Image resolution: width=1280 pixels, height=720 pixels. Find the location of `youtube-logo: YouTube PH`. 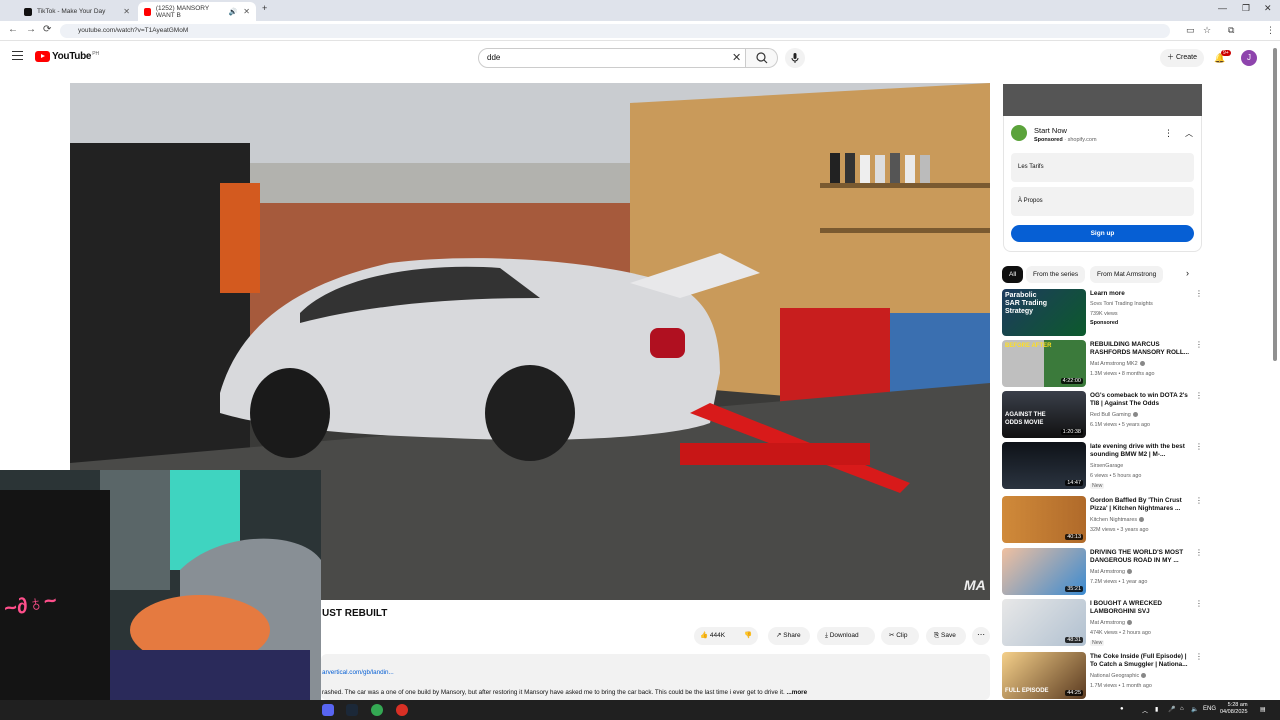

youtube-logo: YouTube PH is located at coordinates (67, 56).